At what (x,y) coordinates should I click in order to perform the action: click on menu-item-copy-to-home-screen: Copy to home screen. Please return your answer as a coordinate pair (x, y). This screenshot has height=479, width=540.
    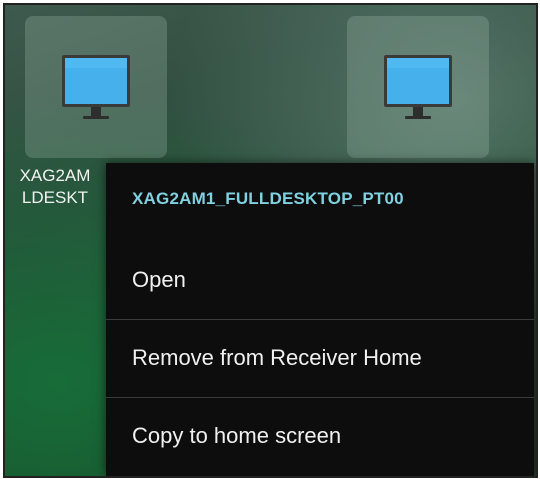
    Looking at the image, I should click on (320, 436).